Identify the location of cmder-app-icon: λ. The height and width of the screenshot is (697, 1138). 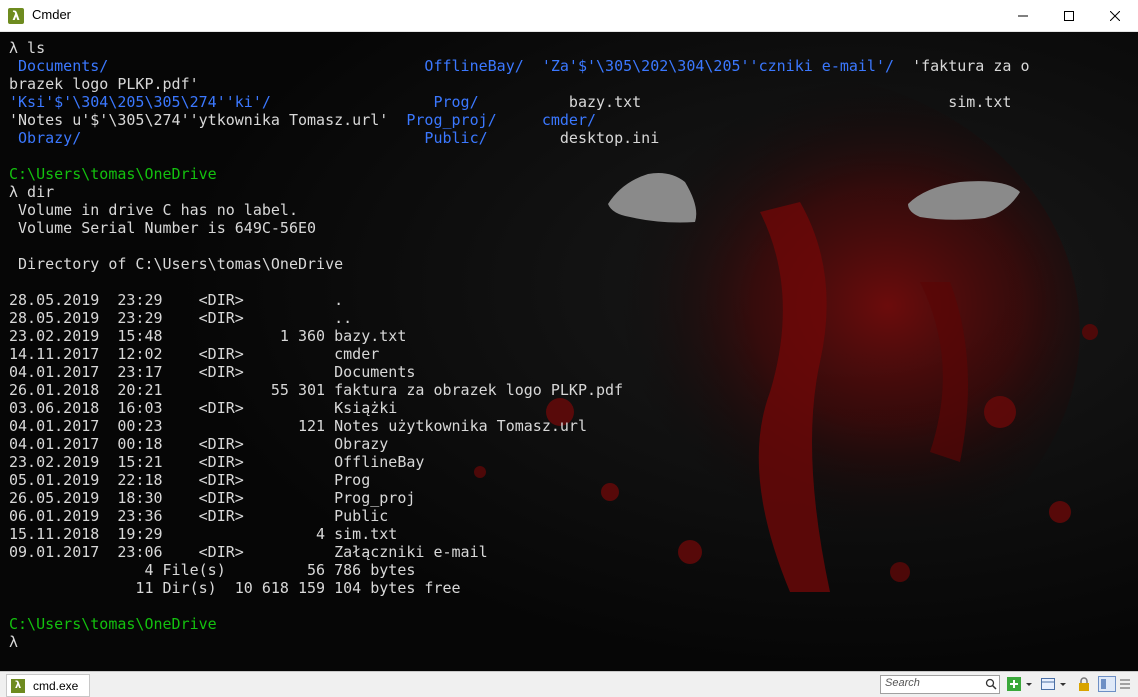
(16, 16).